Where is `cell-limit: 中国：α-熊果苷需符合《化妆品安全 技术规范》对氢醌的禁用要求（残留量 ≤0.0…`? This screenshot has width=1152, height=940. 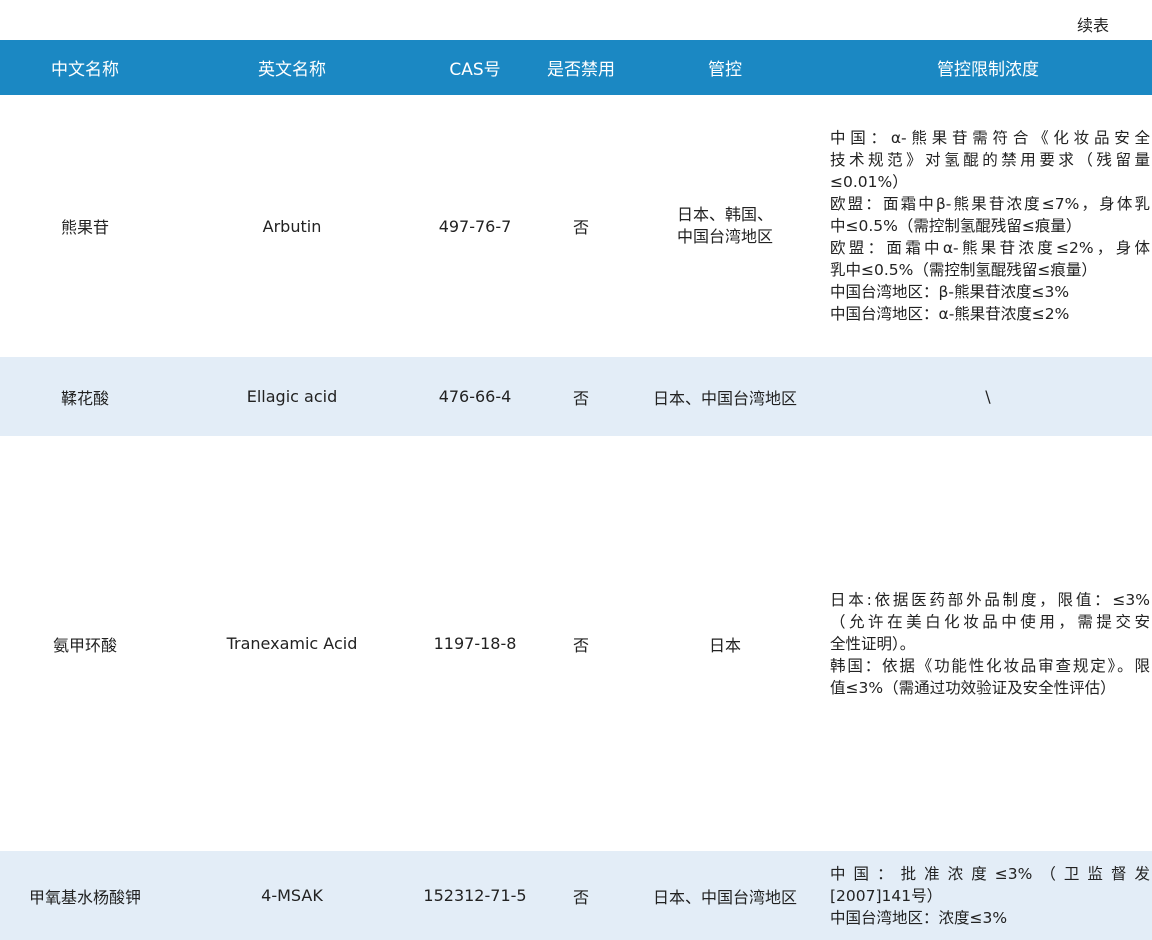 cell-limit: 中国：α-熊果苷需符合《化妆品安全 技术规范》对氢醌的禁用要求（残留量 ≤0.0… is located at coordinates (988, 226).